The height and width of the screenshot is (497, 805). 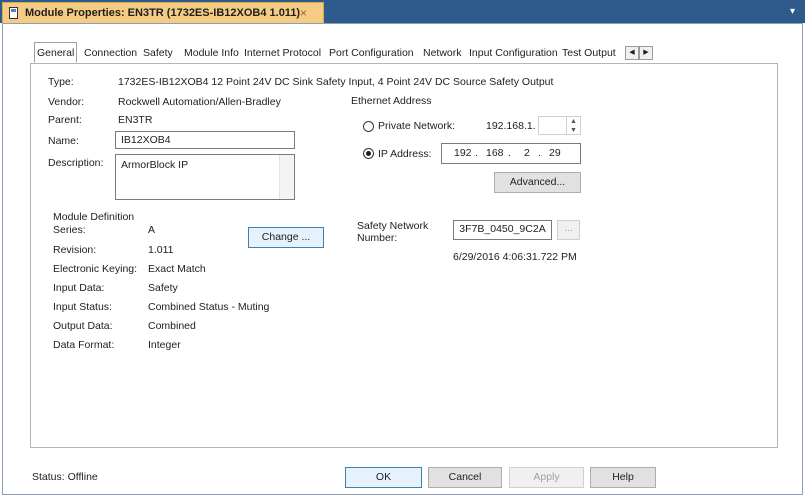 I want to click on safety-network-timestamp: 6/29/2016 4:06:31.722 PM, so click(x=515, y=257).